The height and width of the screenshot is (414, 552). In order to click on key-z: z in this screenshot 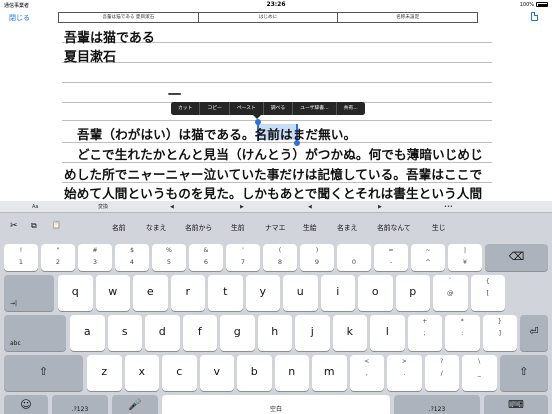, I will do `click(104, 373)`.